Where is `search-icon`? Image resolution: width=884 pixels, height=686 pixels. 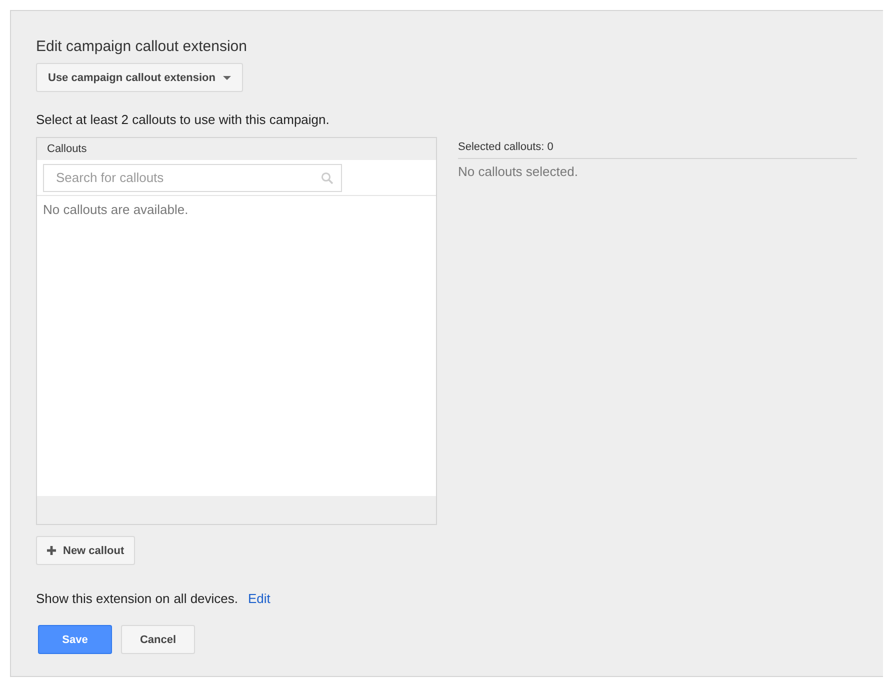
search-icon is located at coordinates (327, 178).